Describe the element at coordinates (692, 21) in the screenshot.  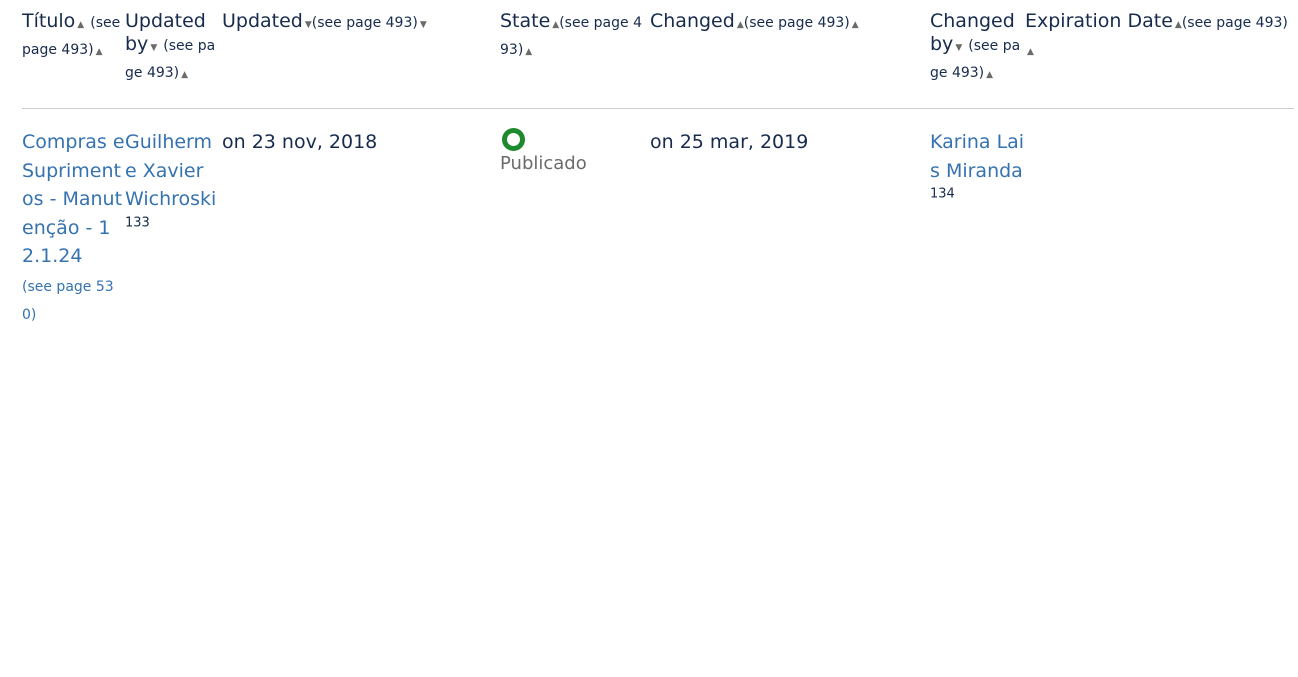
I see `header-changed-label: Changed` at that location.